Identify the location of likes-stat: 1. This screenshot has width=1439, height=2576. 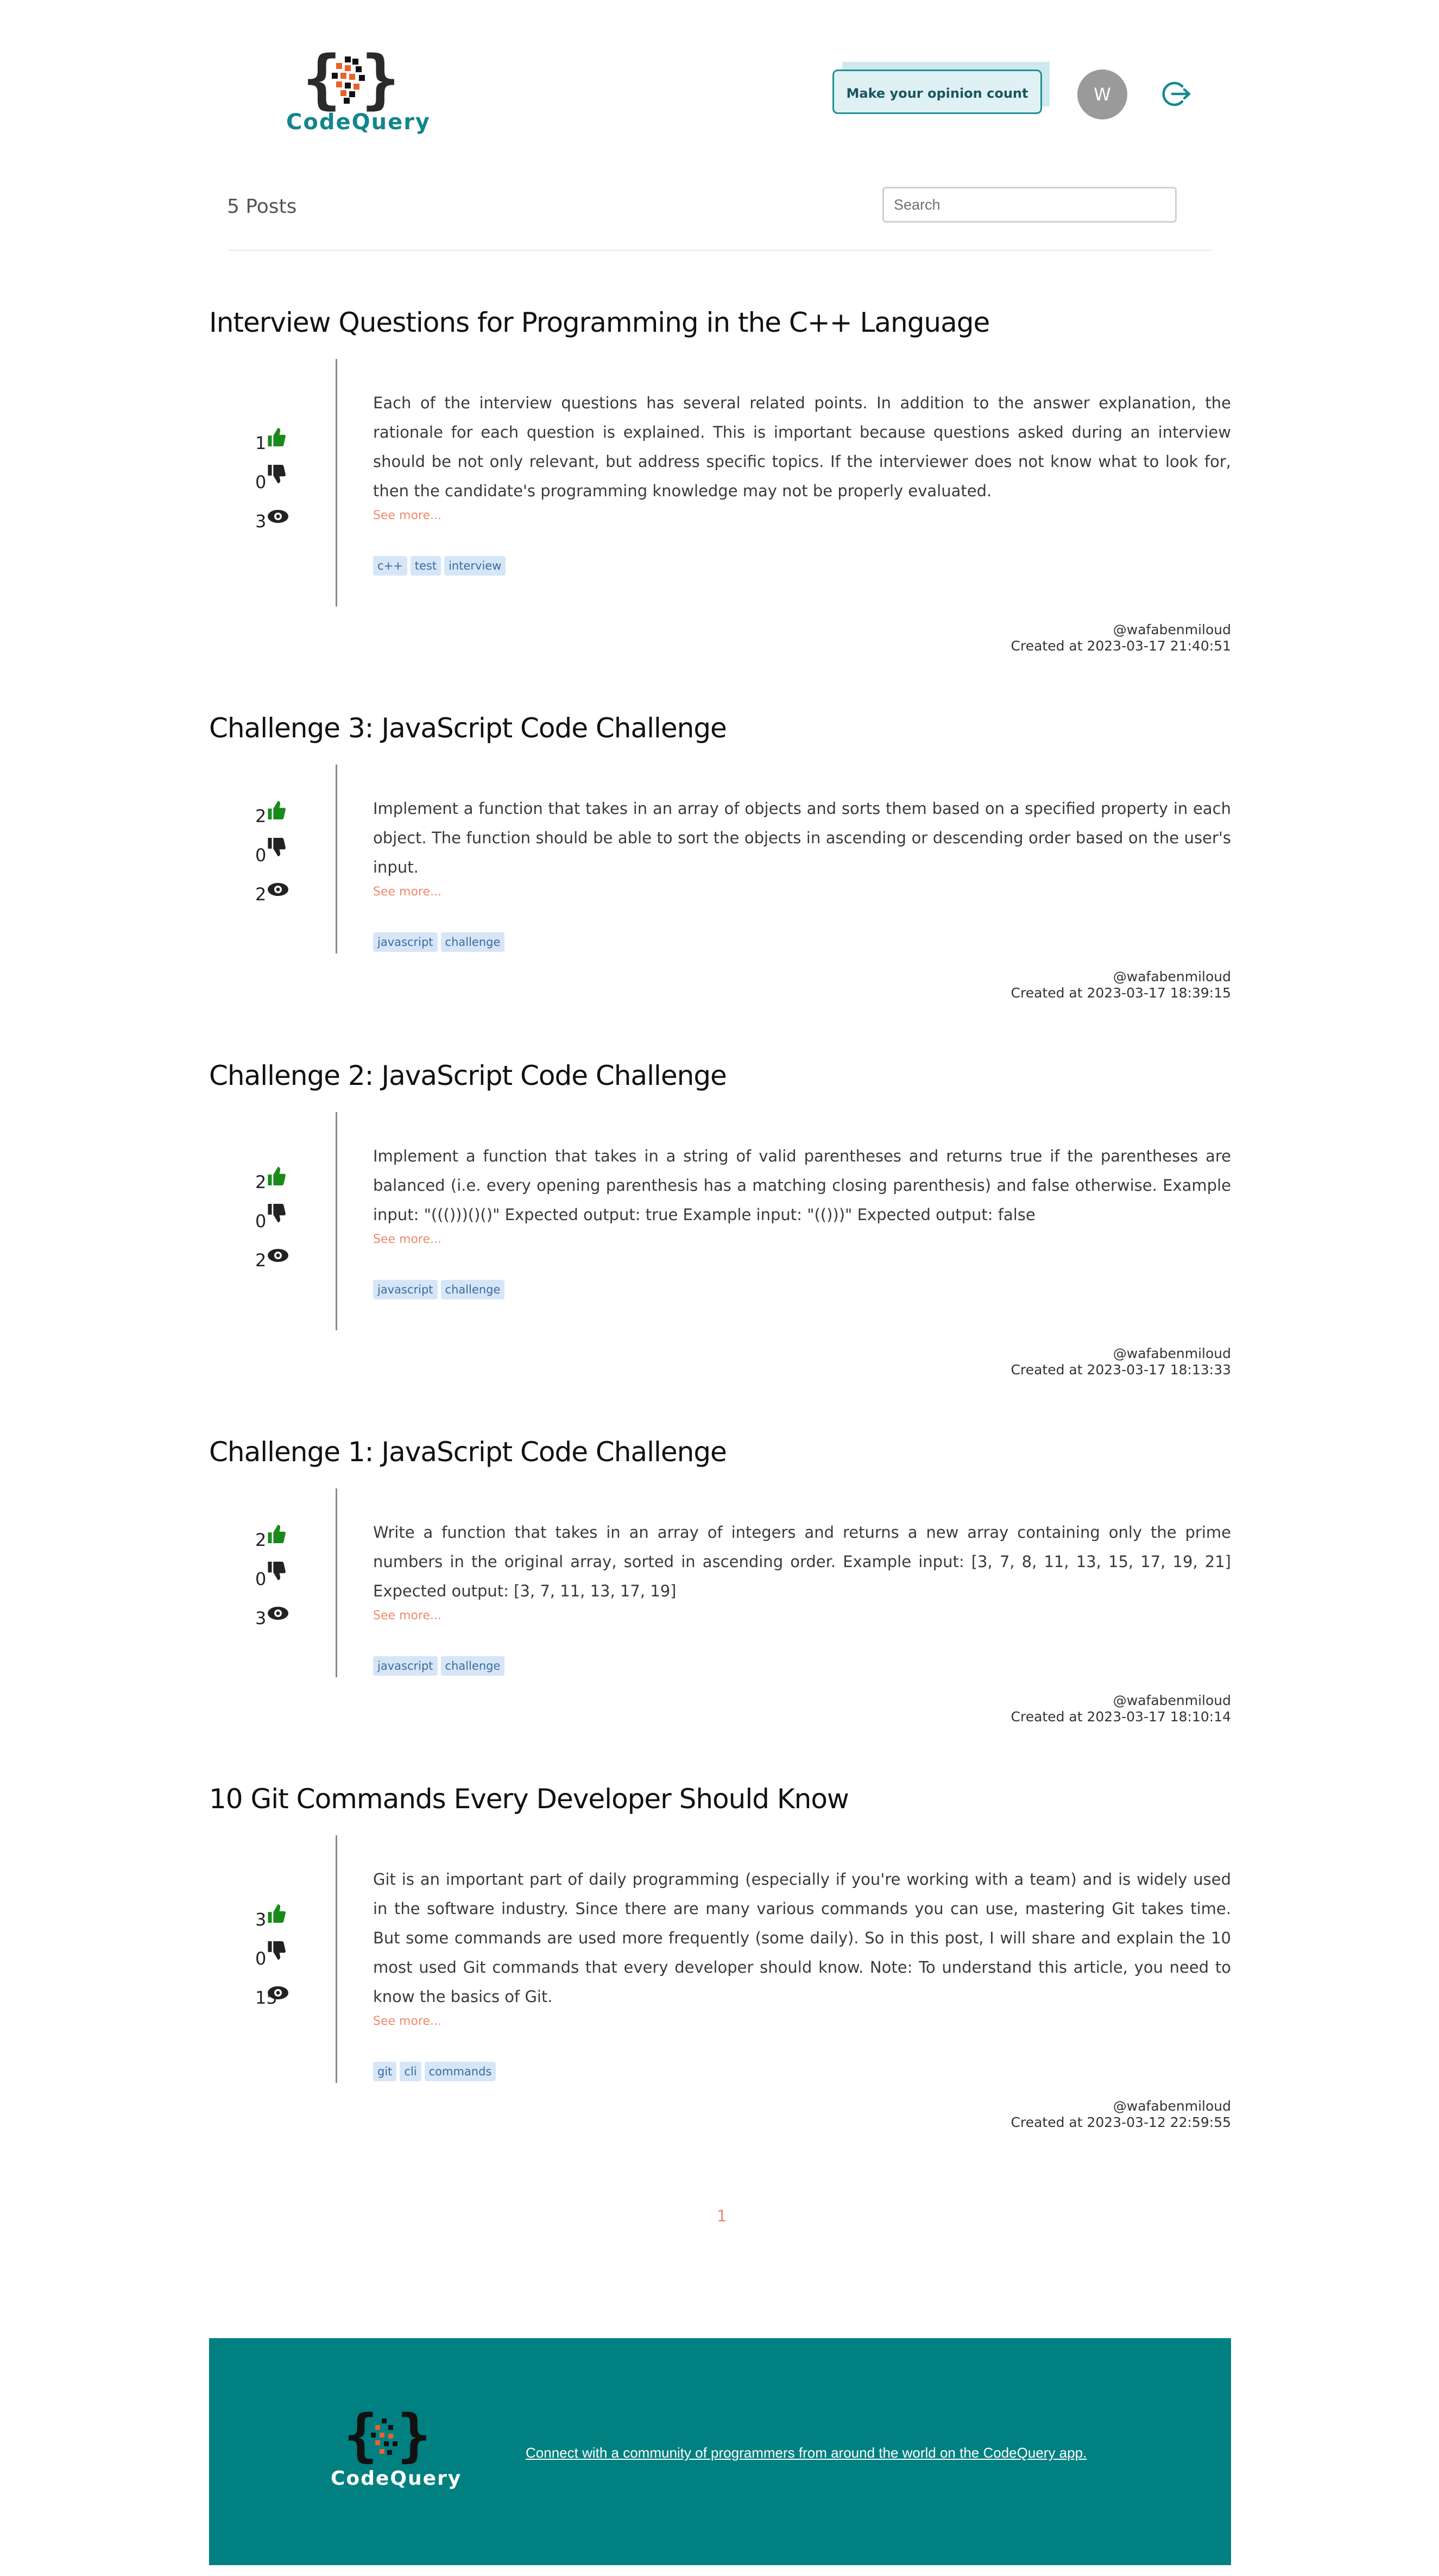
(269, 440).